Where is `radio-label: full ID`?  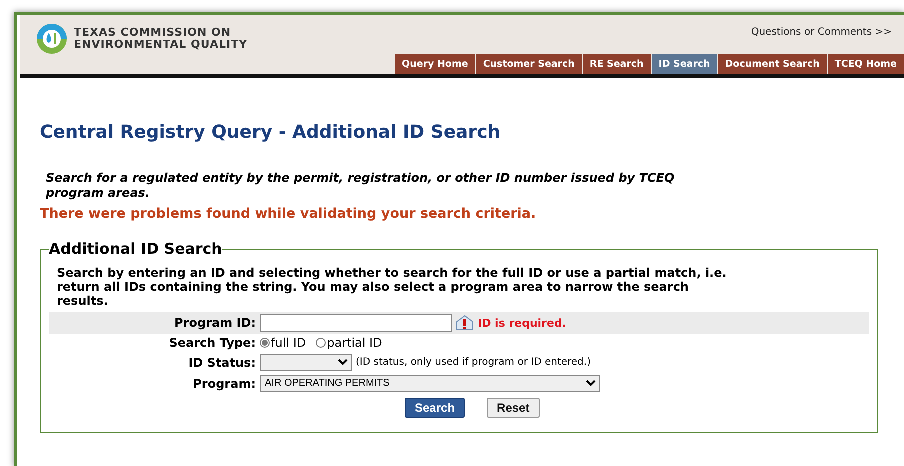 radio-label: full ID is located at coordinates (288, 343).